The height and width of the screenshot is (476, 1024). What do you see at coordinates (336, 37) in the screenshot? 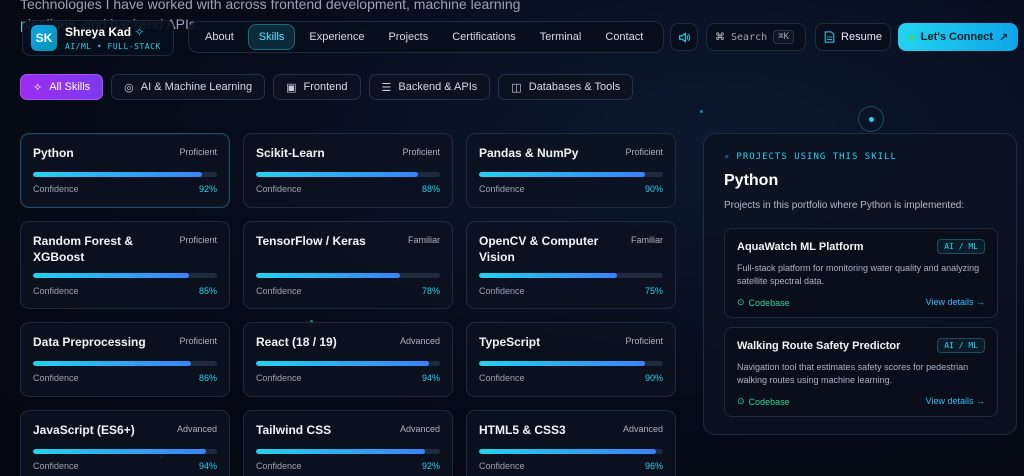
I see `nav-experience: Experience` at bounding box center [336, 37].